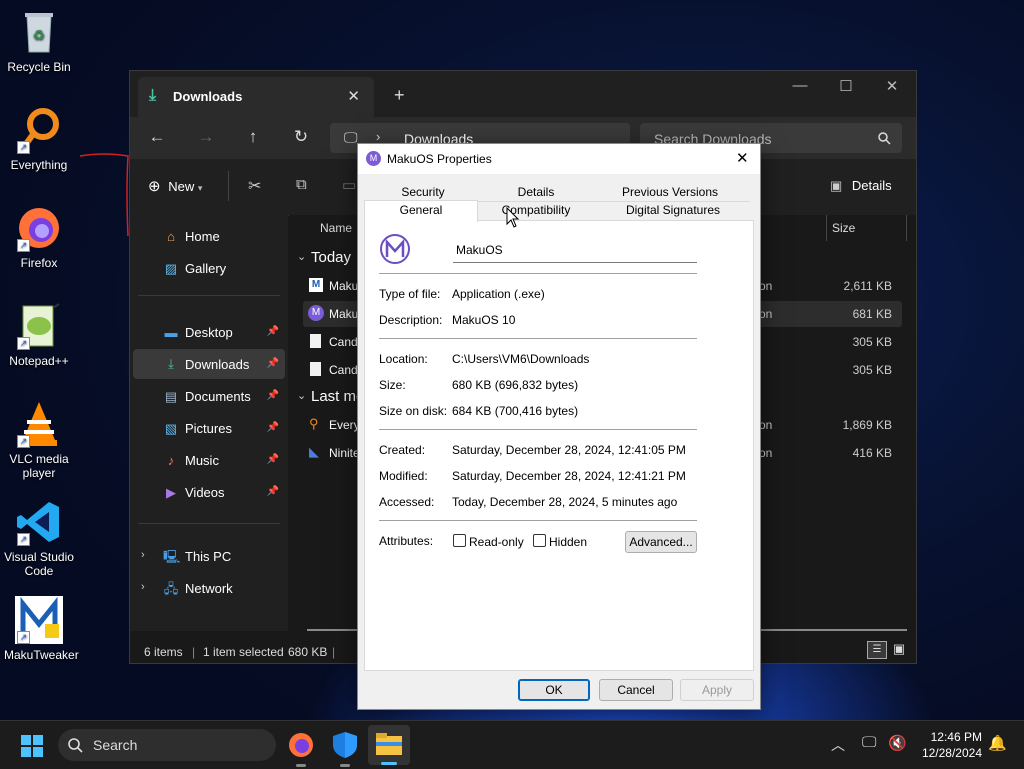 This screenshot has width=1024, height=769. What do you see at coordinates (39, 466) in the screenshot?
I see `desktop-icon-label: VLC media player` at bounding box center [39, 466].